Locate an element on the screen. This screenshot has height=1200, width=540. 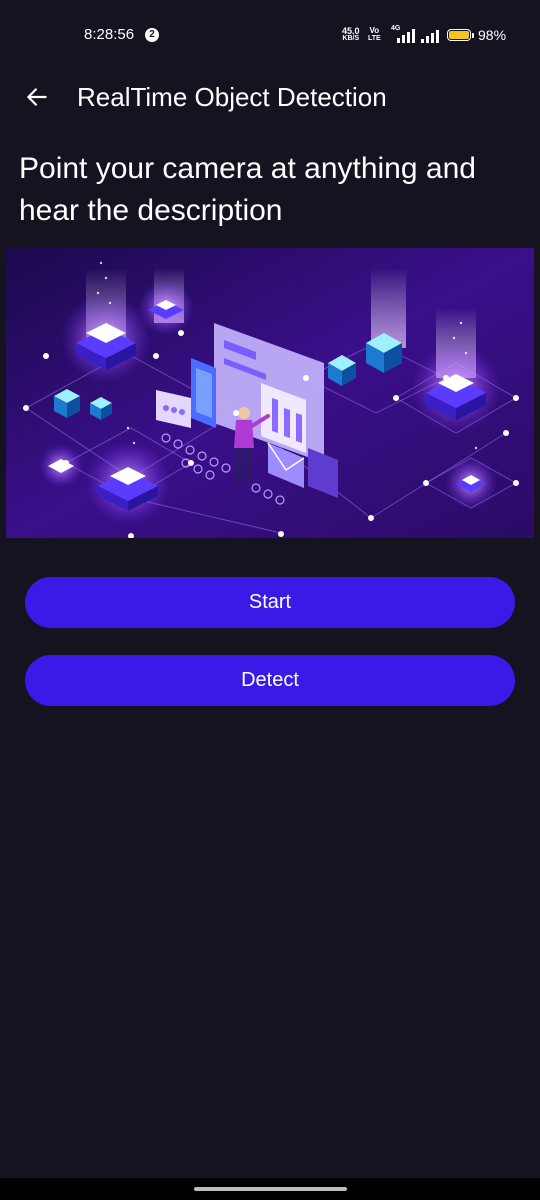
network-speed-unit: KB/S is located at coordinates (351, 38).